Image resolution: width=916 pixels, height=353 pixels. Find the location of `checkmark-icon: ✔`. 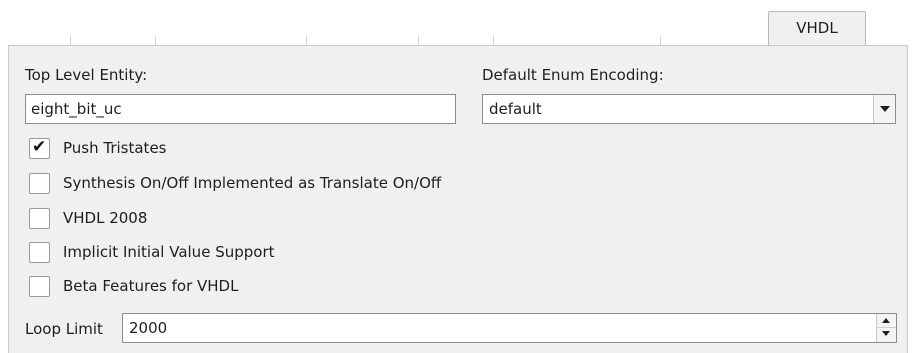

checkmark-icon: ✔ is located at coordinates (39, 146).